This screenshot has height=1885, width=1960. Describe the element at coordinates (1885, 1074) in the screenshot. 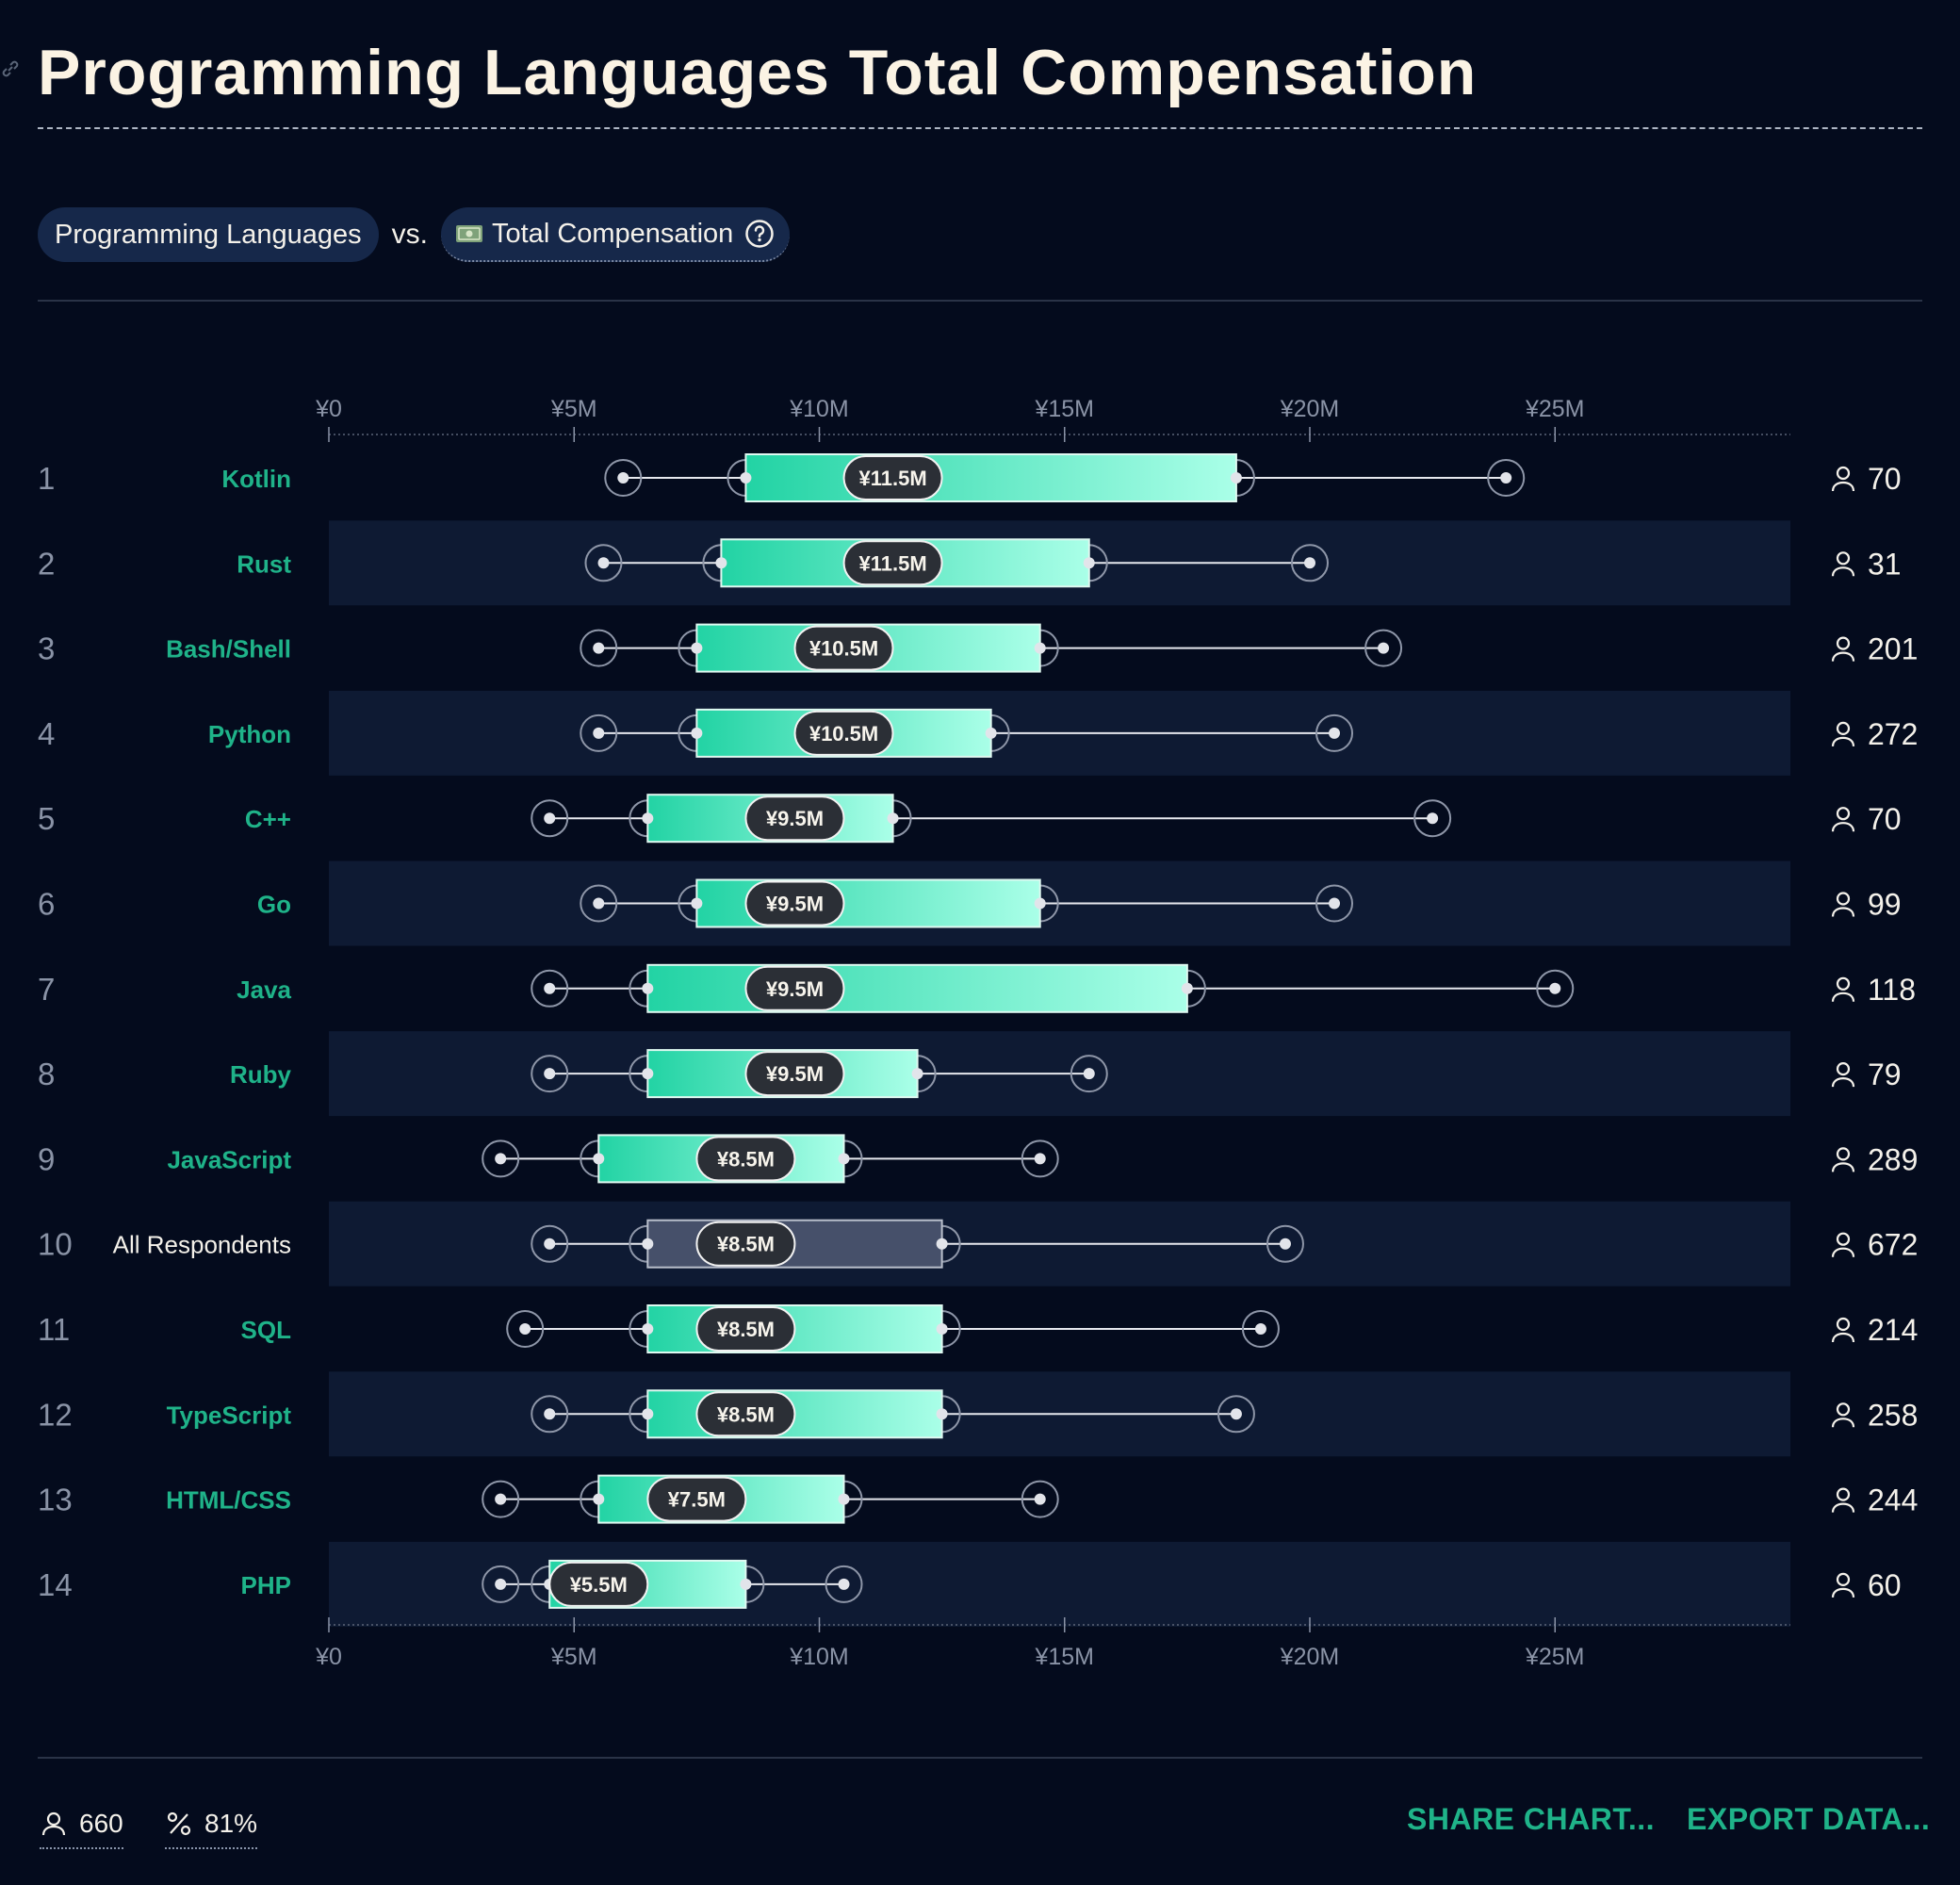

I see `row-count: 79` at that location.